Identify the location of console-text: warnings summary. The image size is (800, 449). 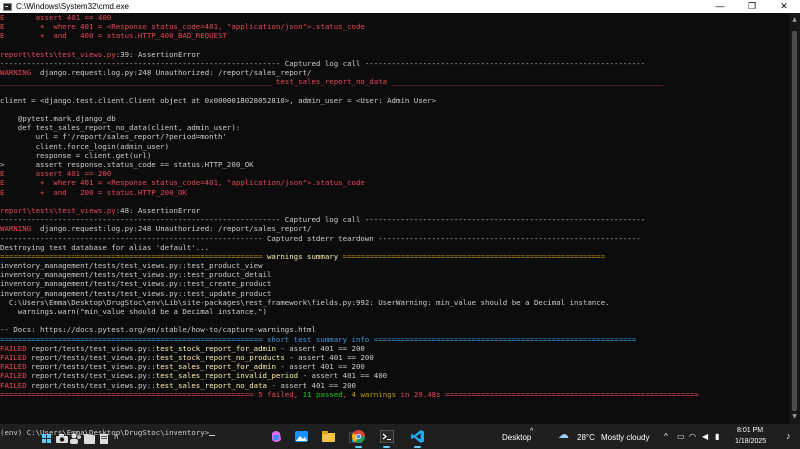
(302, 256).